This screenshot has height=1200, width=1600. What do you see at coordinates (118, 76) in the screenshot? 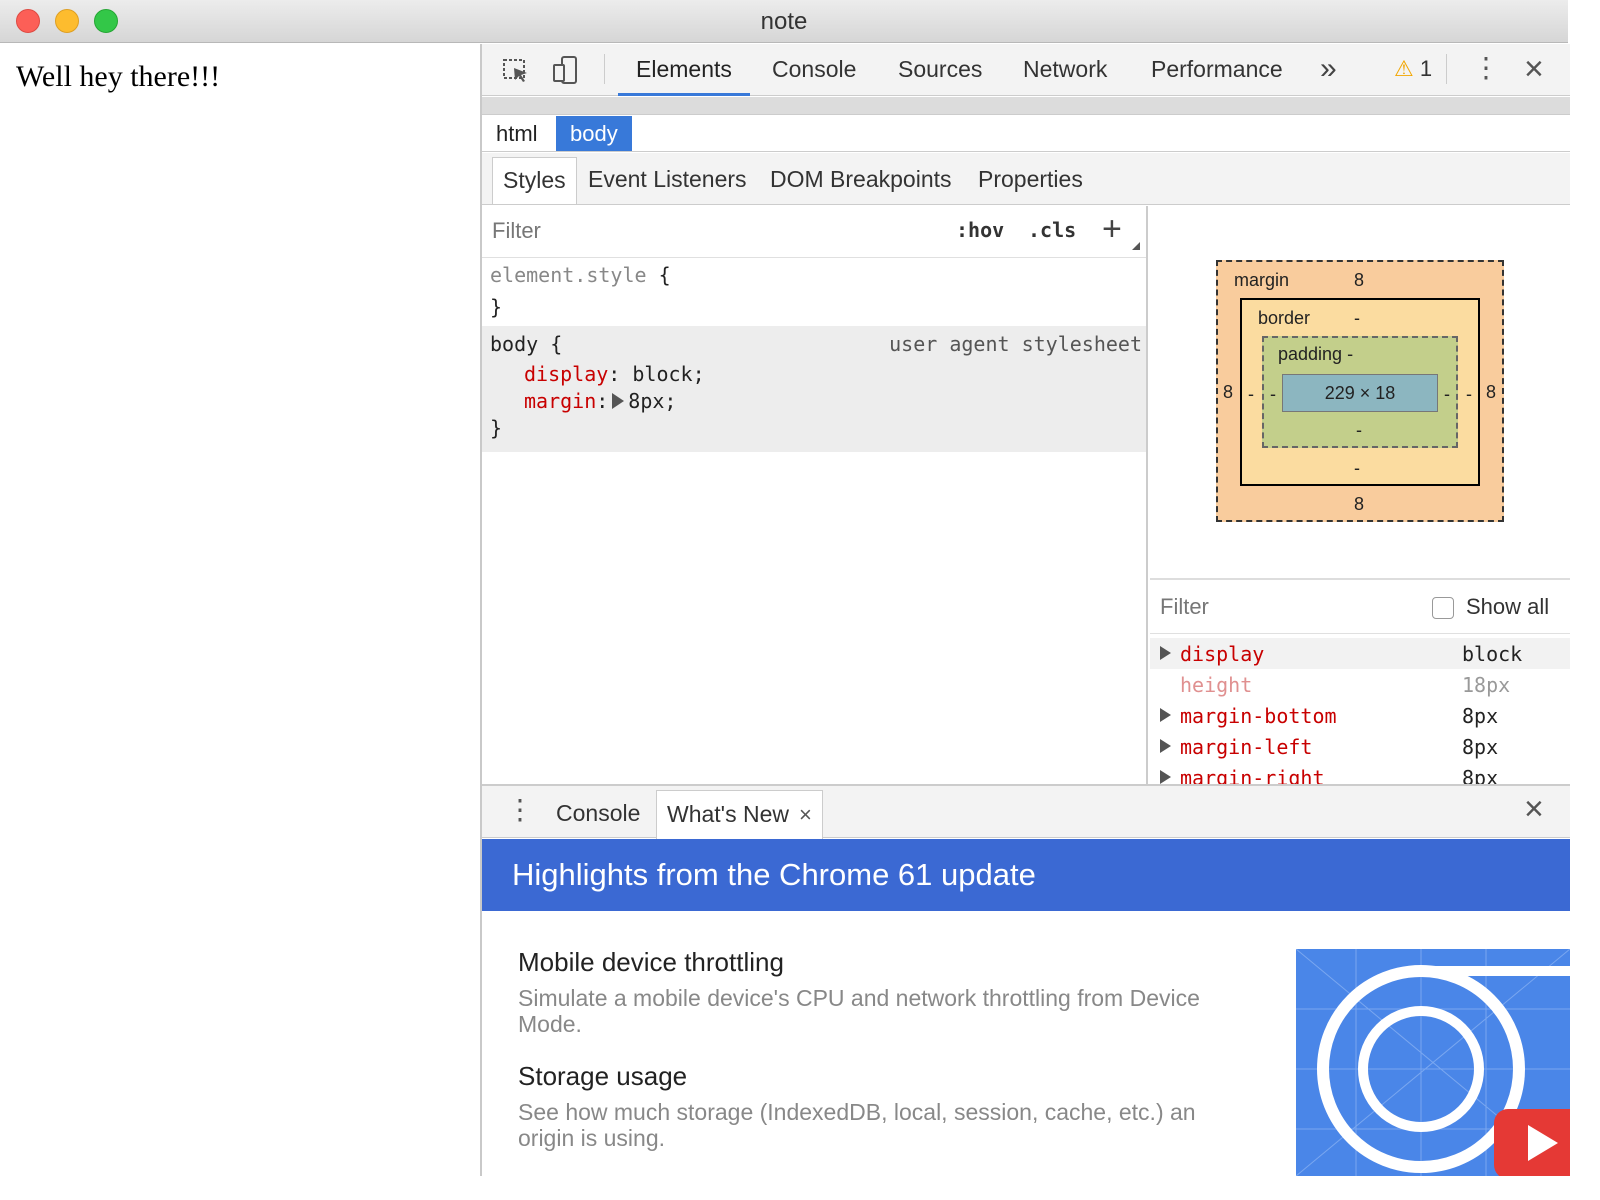
I see `page-body-text: Well hey there!!!` at bounding box center [118, 76].